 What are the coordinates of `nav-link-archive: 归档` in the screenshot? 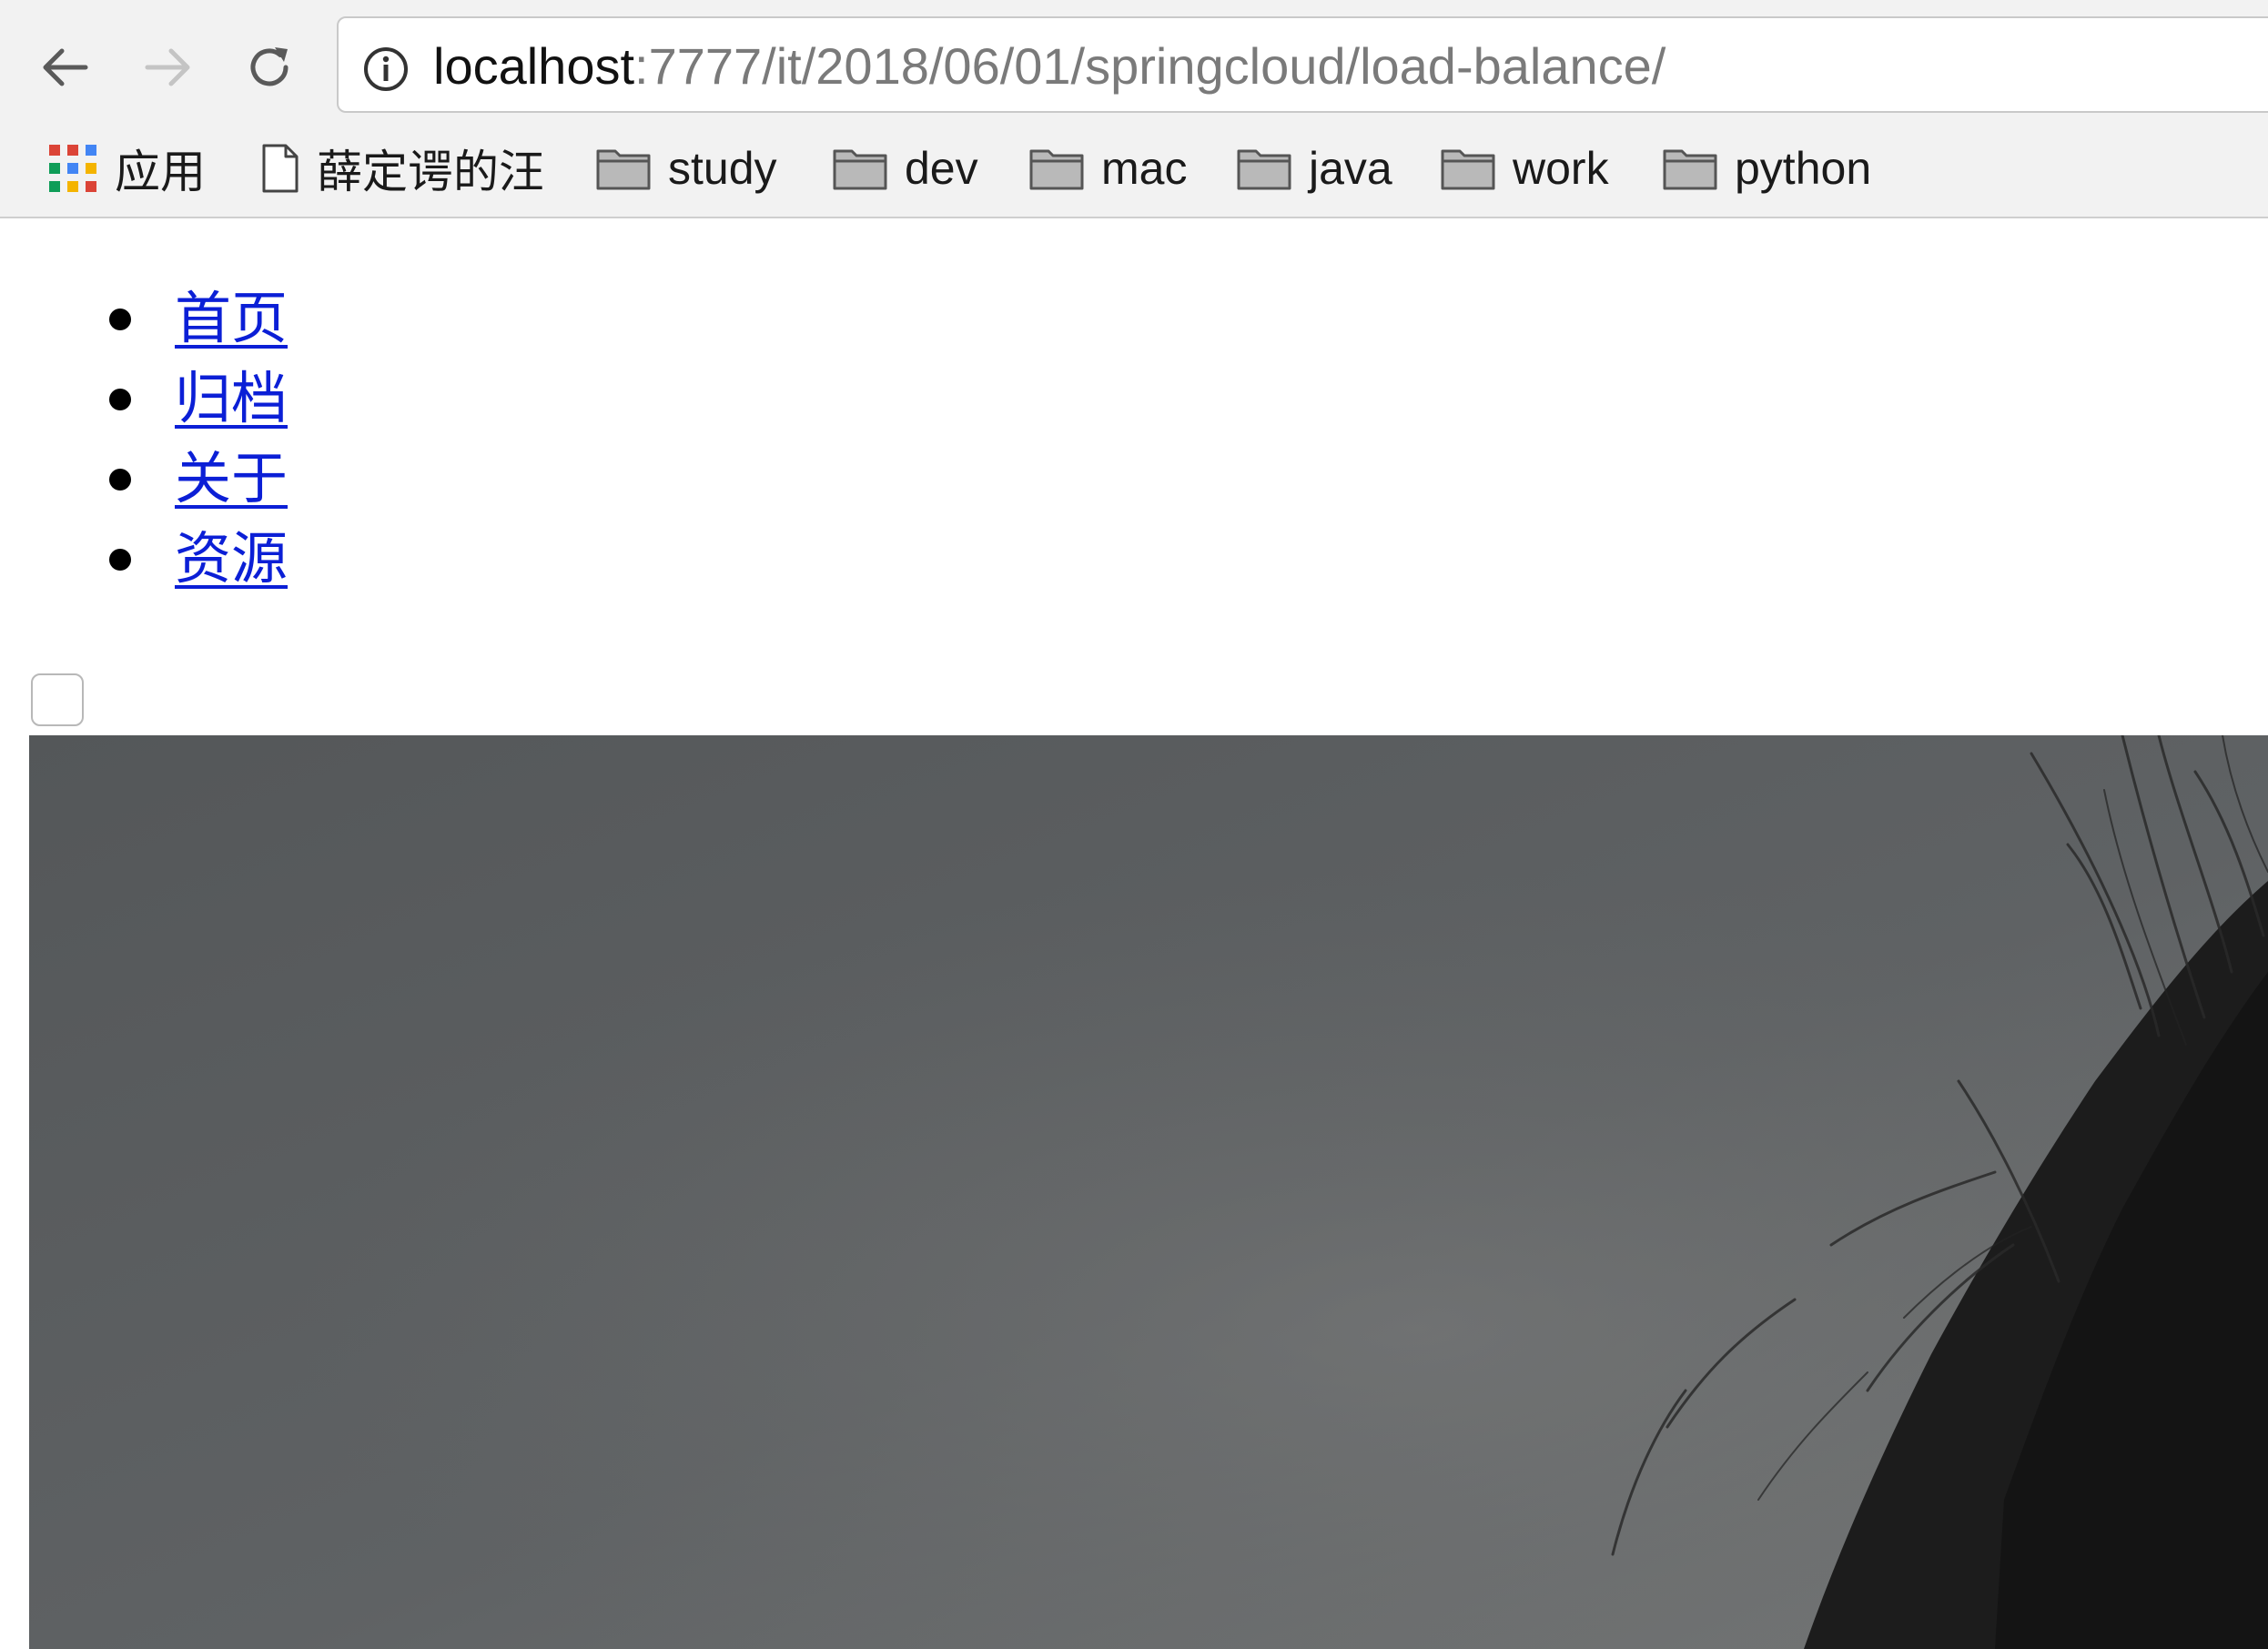 It's located at (231, 399).